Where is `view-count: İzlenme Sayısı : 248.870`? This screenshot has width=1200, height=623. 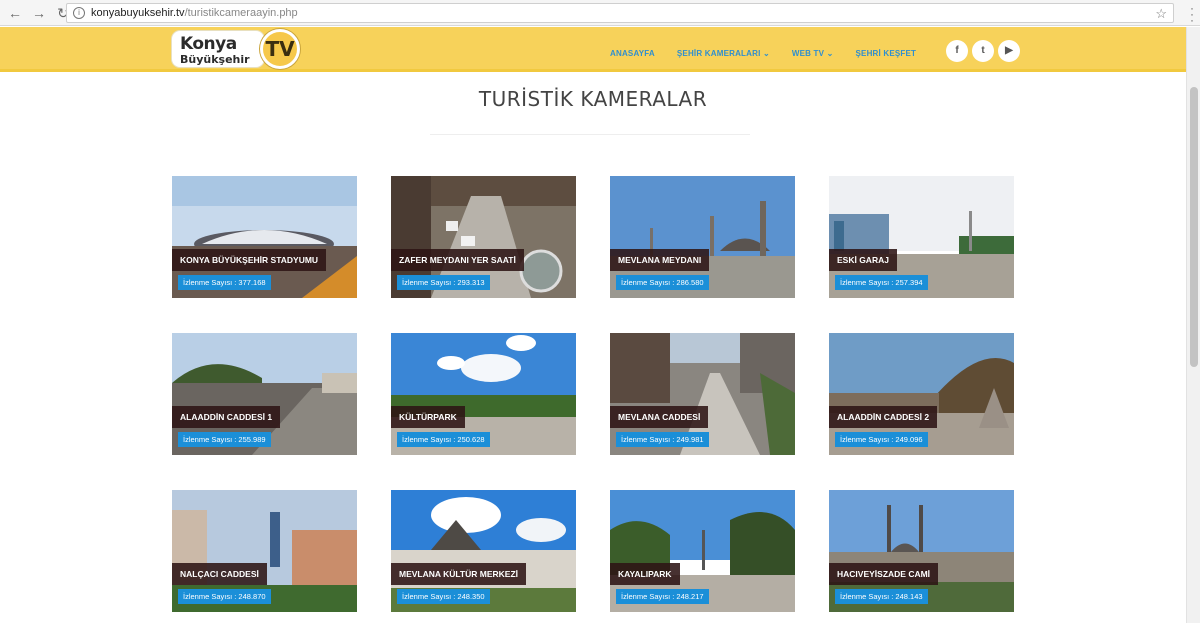
view-count: İzlenme Sayısı : 248.870 is located at coordinates (224, 596).